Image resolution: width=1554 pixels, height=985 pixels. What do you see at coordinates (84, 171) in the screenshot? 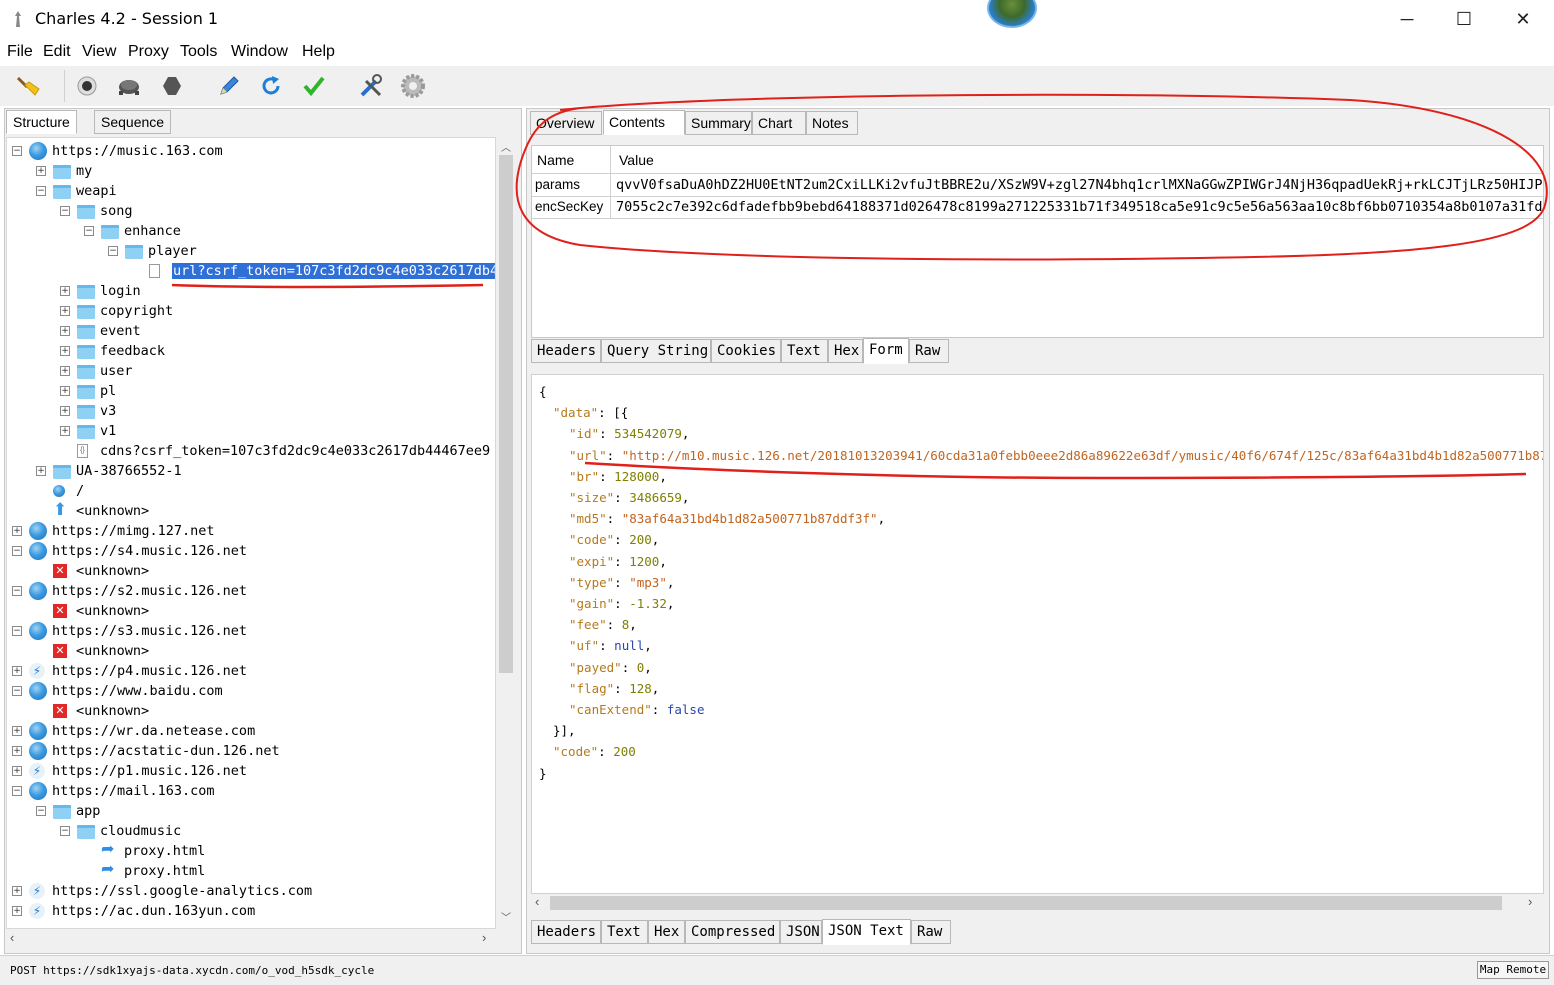
I see `tree-item: my` at bounding box center [84, 171].